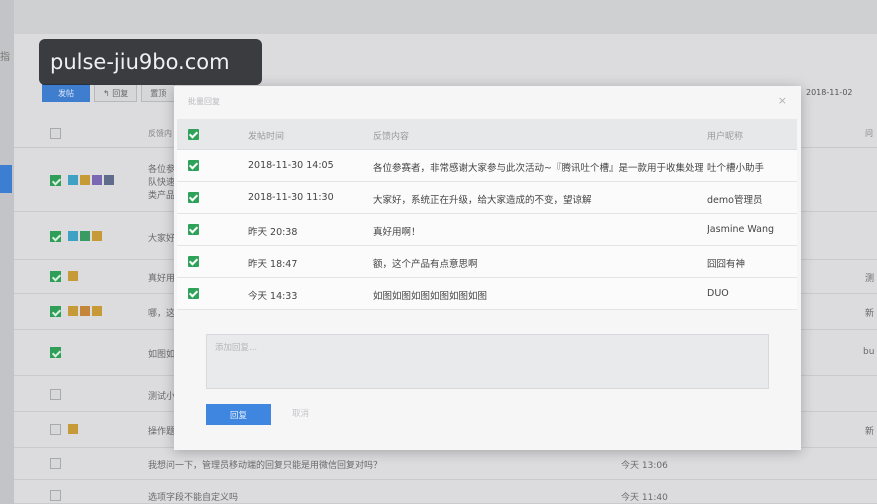  Describe the element at coordinates (870, 279) in the screenshot. I see `row-right-label: 测` at that location.